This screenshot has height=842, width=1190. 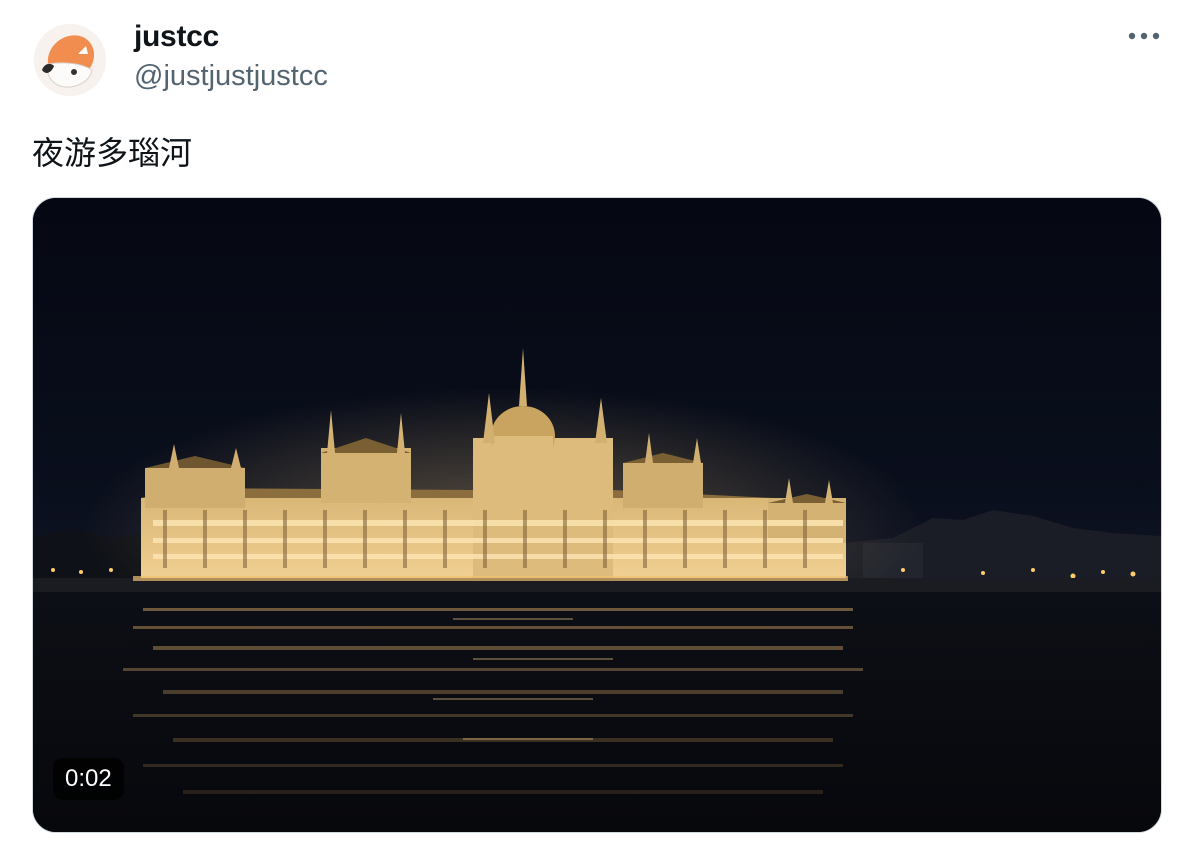 I want to click on more-options-button, so click(x=1144, y=36).